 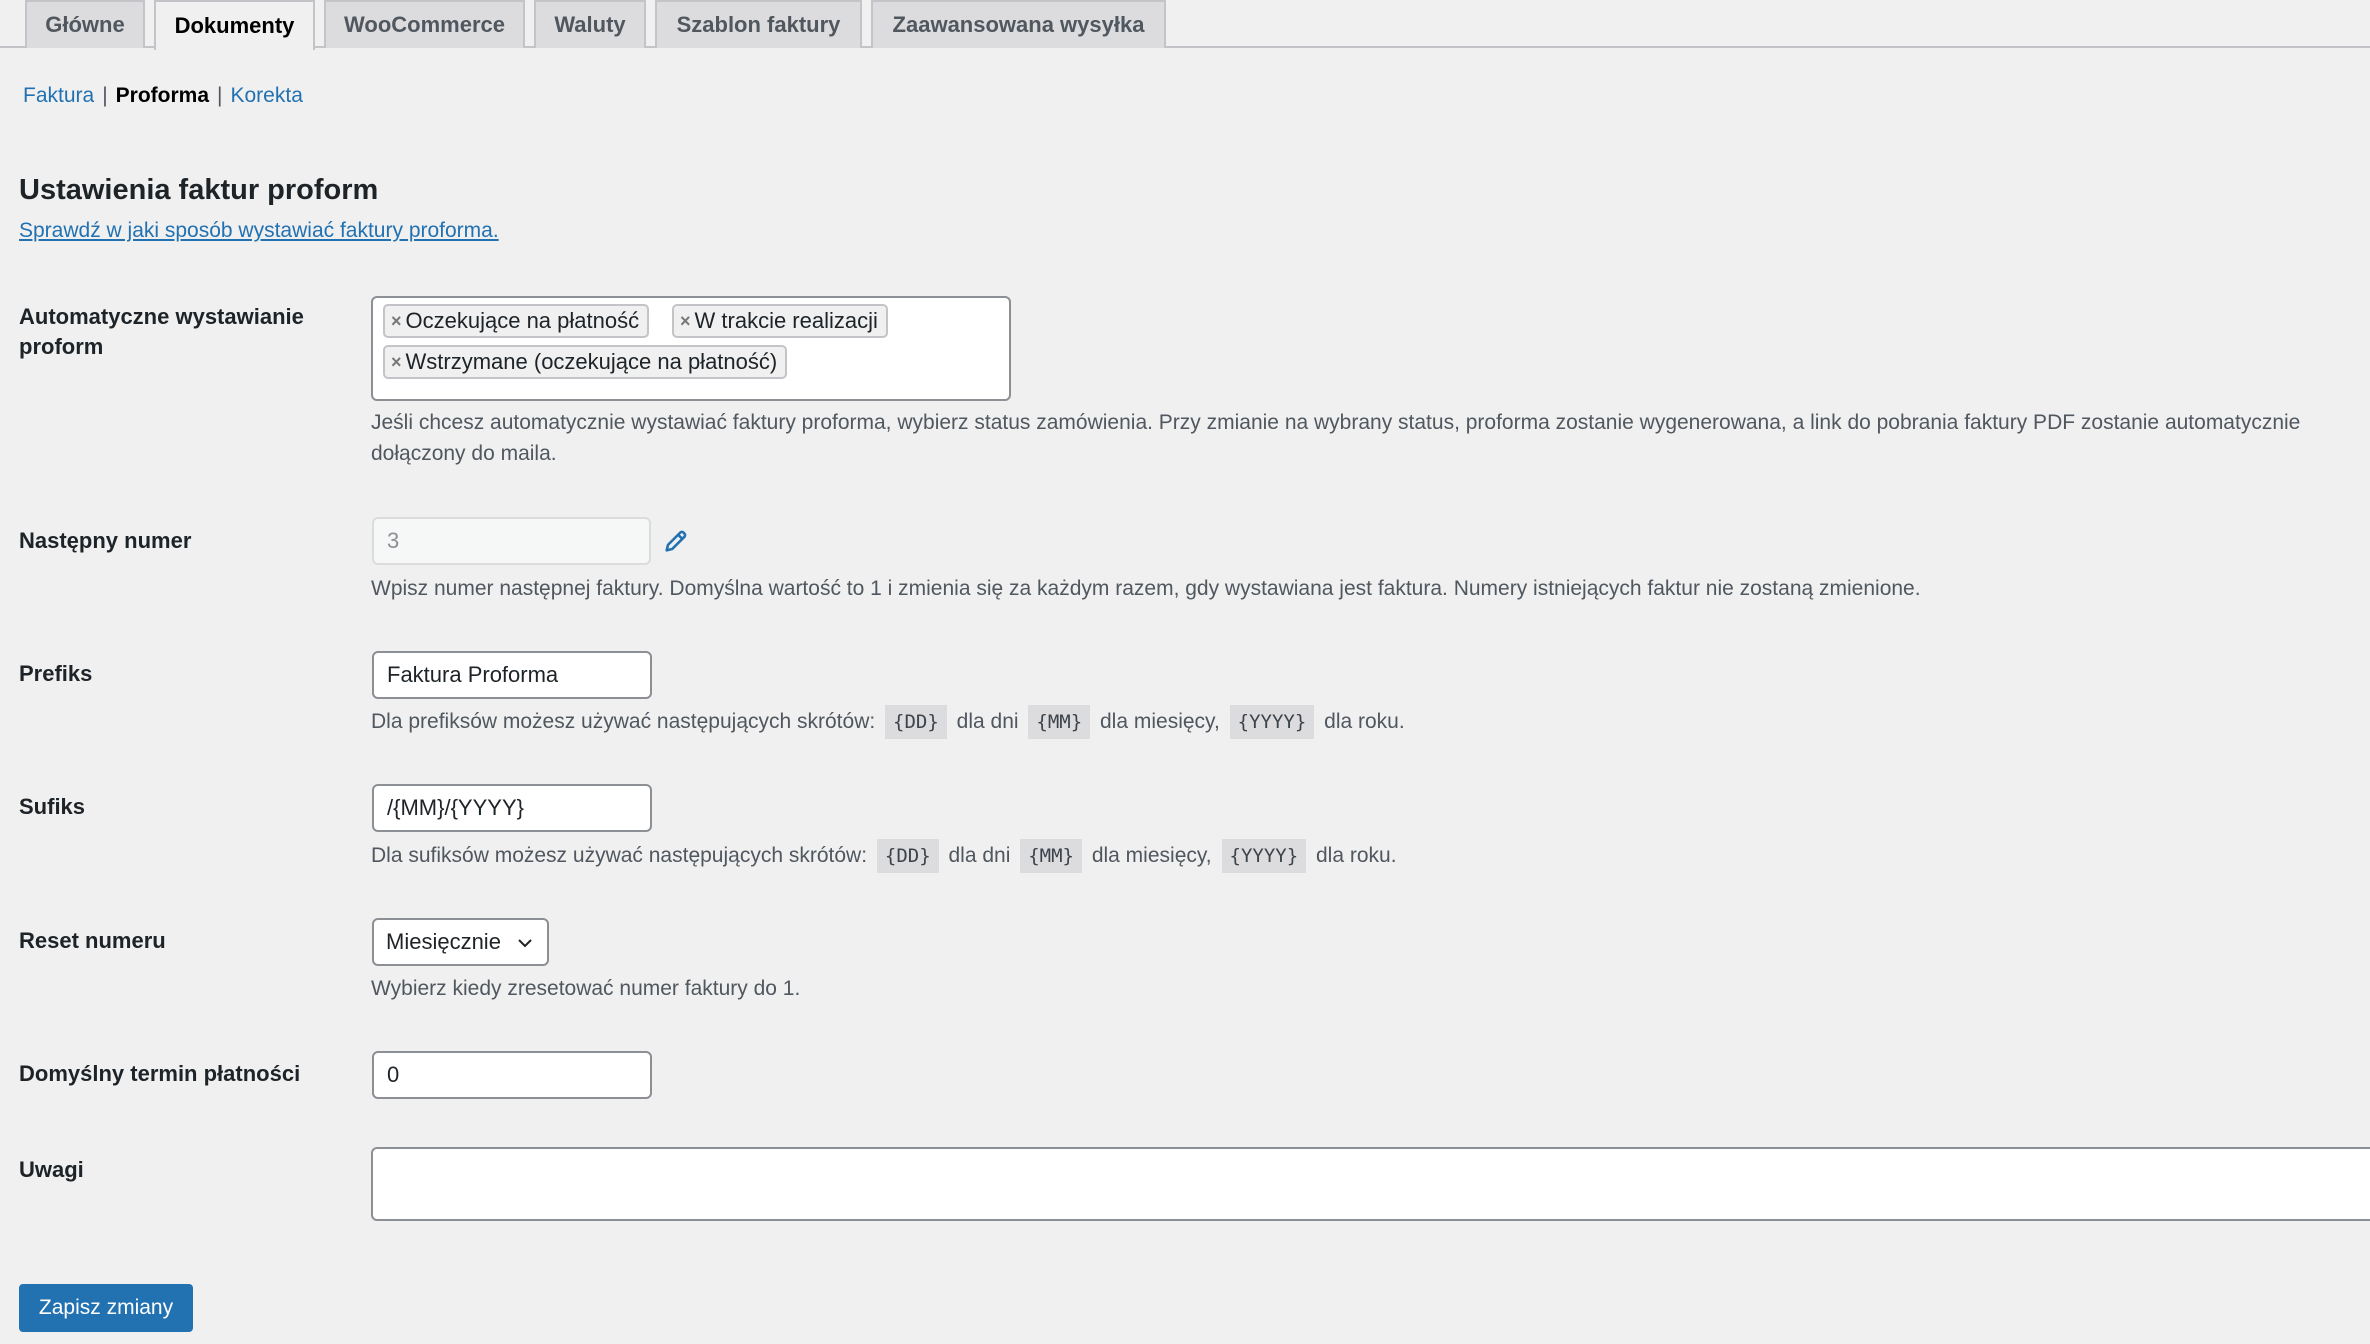 I want to click on tab-woocommerce: WooCommerce, so click(x=424, y=24).